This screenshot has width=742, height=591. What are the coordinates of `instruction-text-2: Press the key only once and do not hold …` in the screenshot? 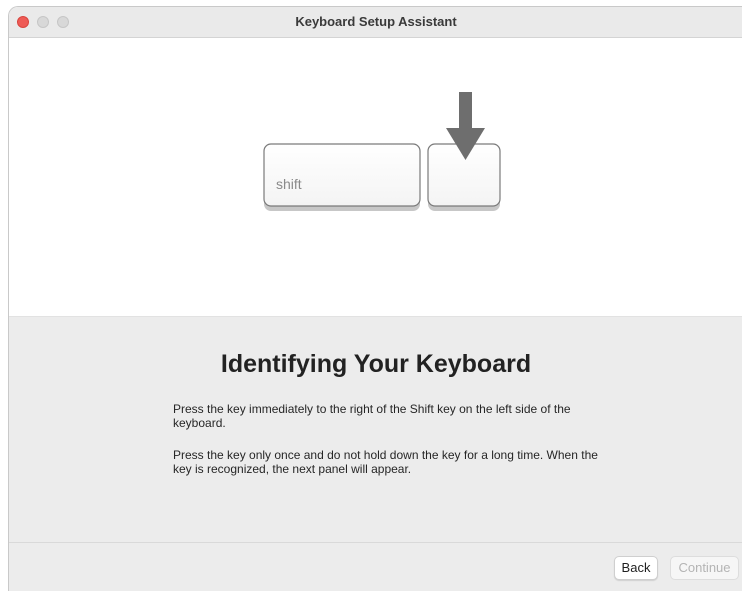 It's located at (385, 462).